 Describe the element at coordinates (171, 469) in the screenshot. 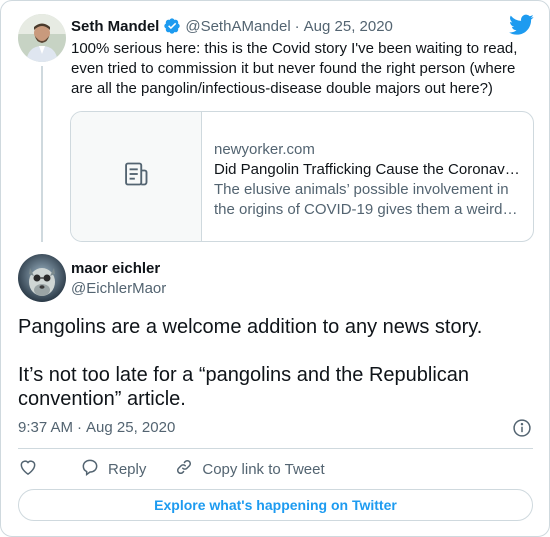

I see `tweet-actions-bar: Reply Copy link to Tweet` at that location.